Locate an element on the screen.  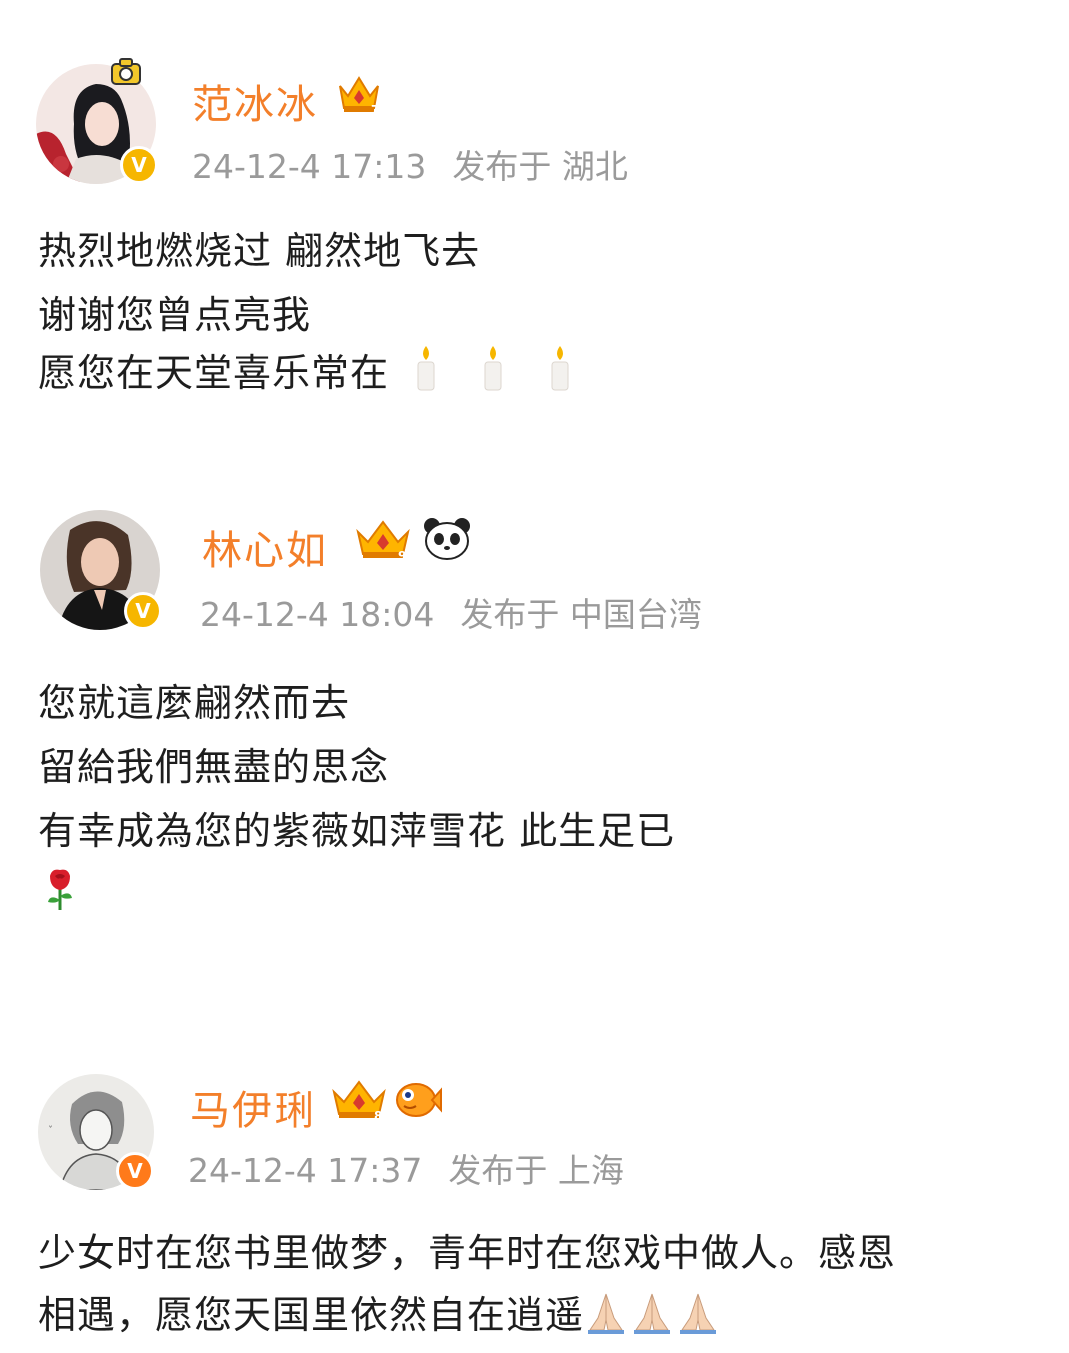
username: 马伊琍 is located at coordinates (253, 1107).